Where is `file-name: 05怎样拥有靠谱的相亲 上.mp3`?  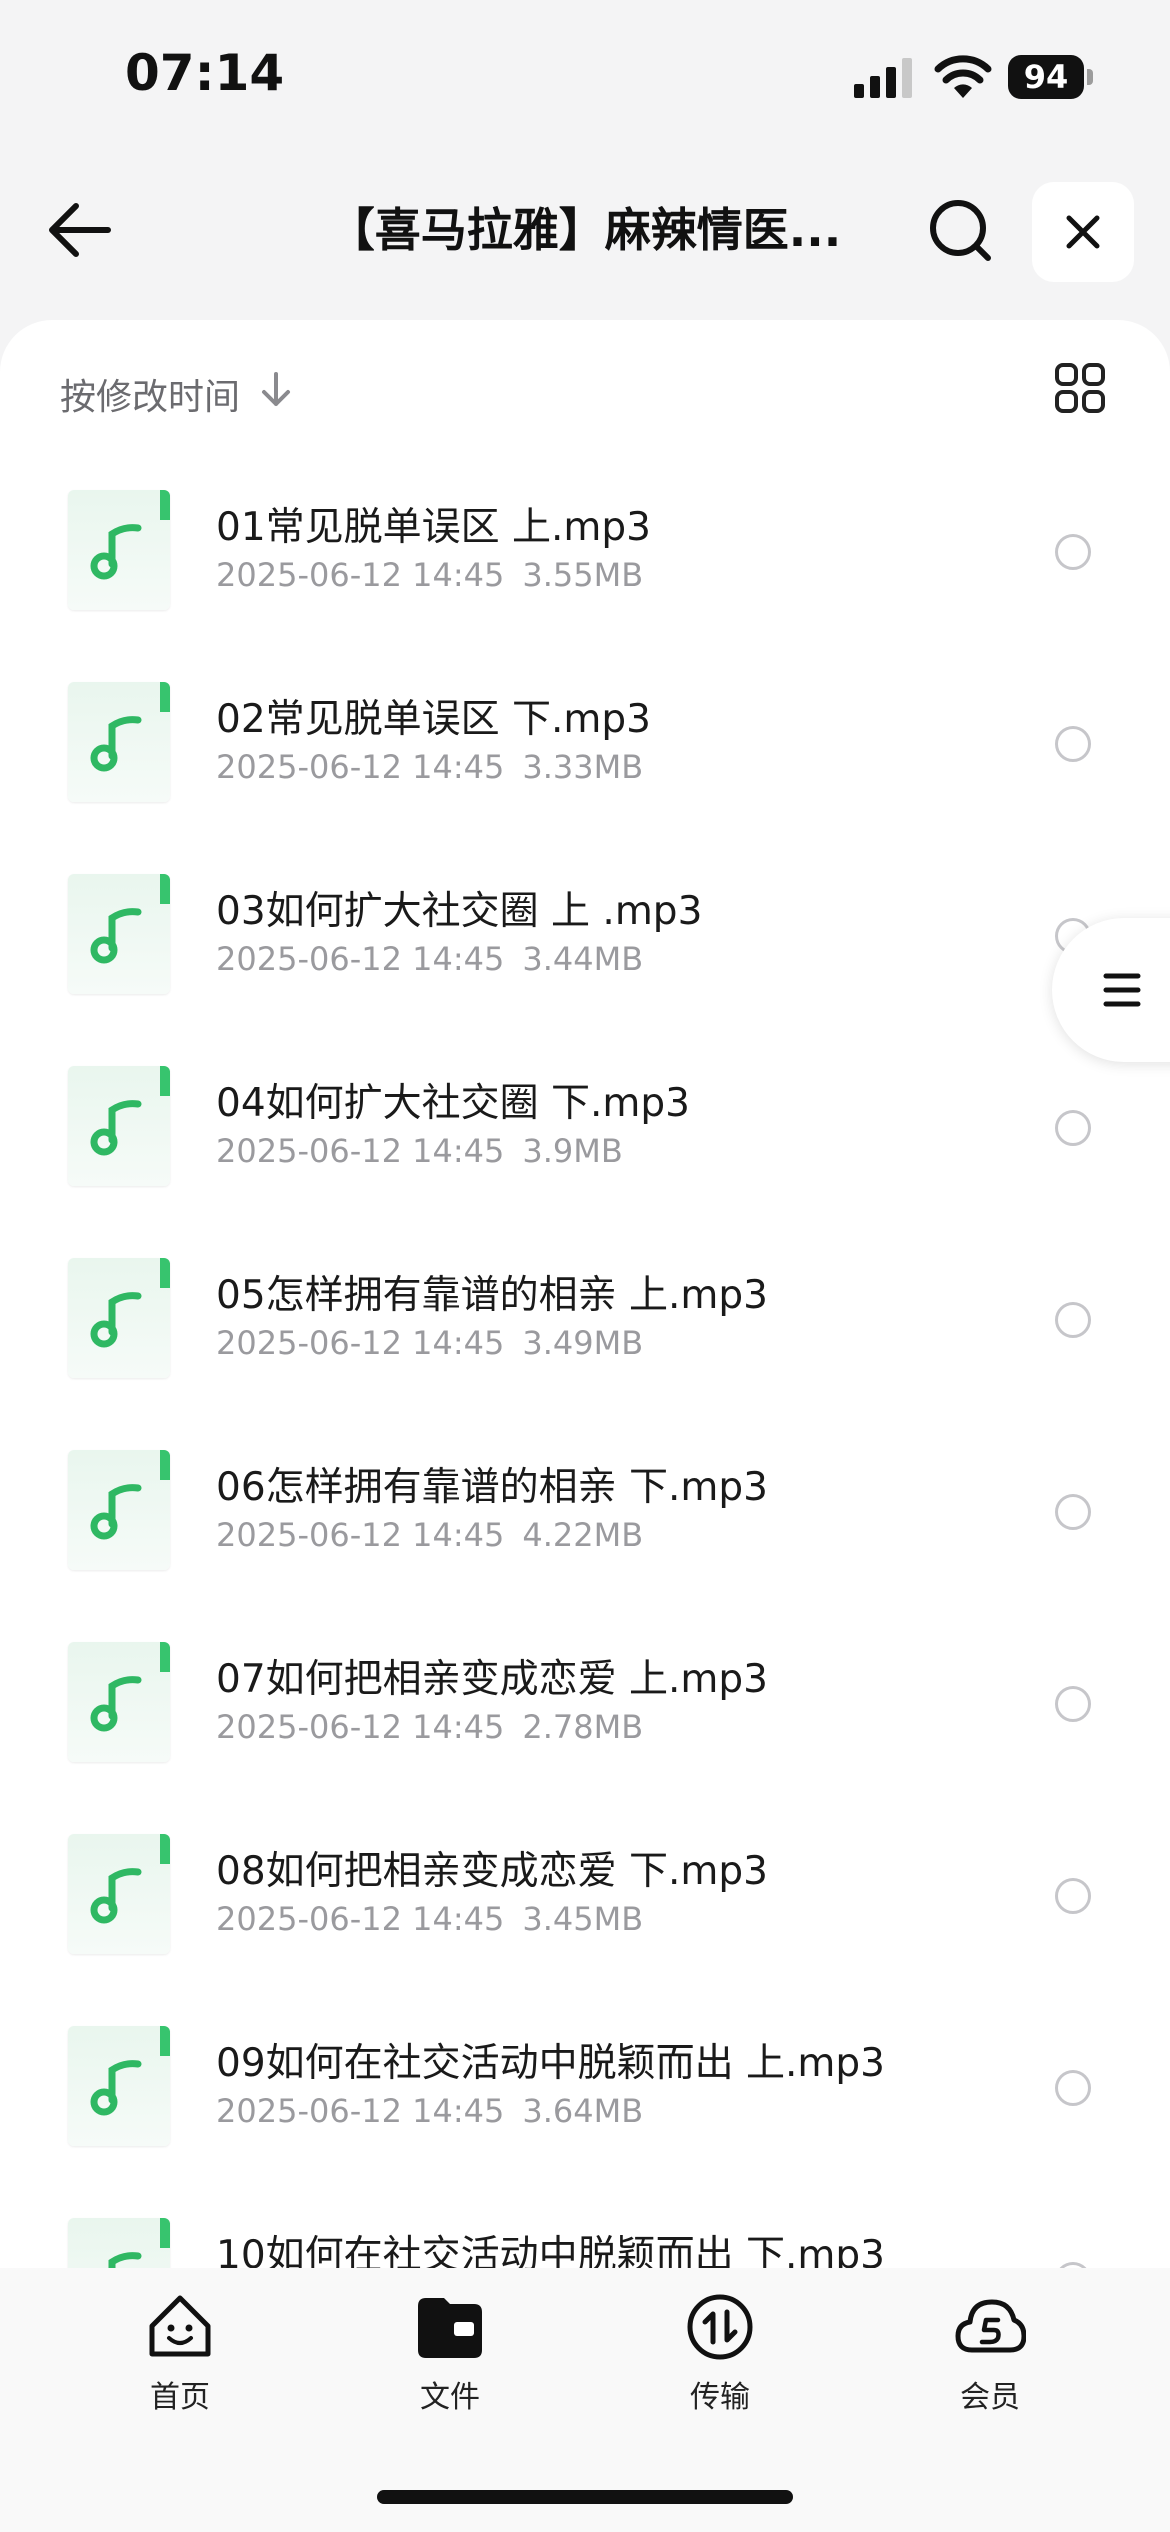
file-name: 05怎样拥有靠谱的相亲 上.mp3 is located at coordinates (492, 1295).